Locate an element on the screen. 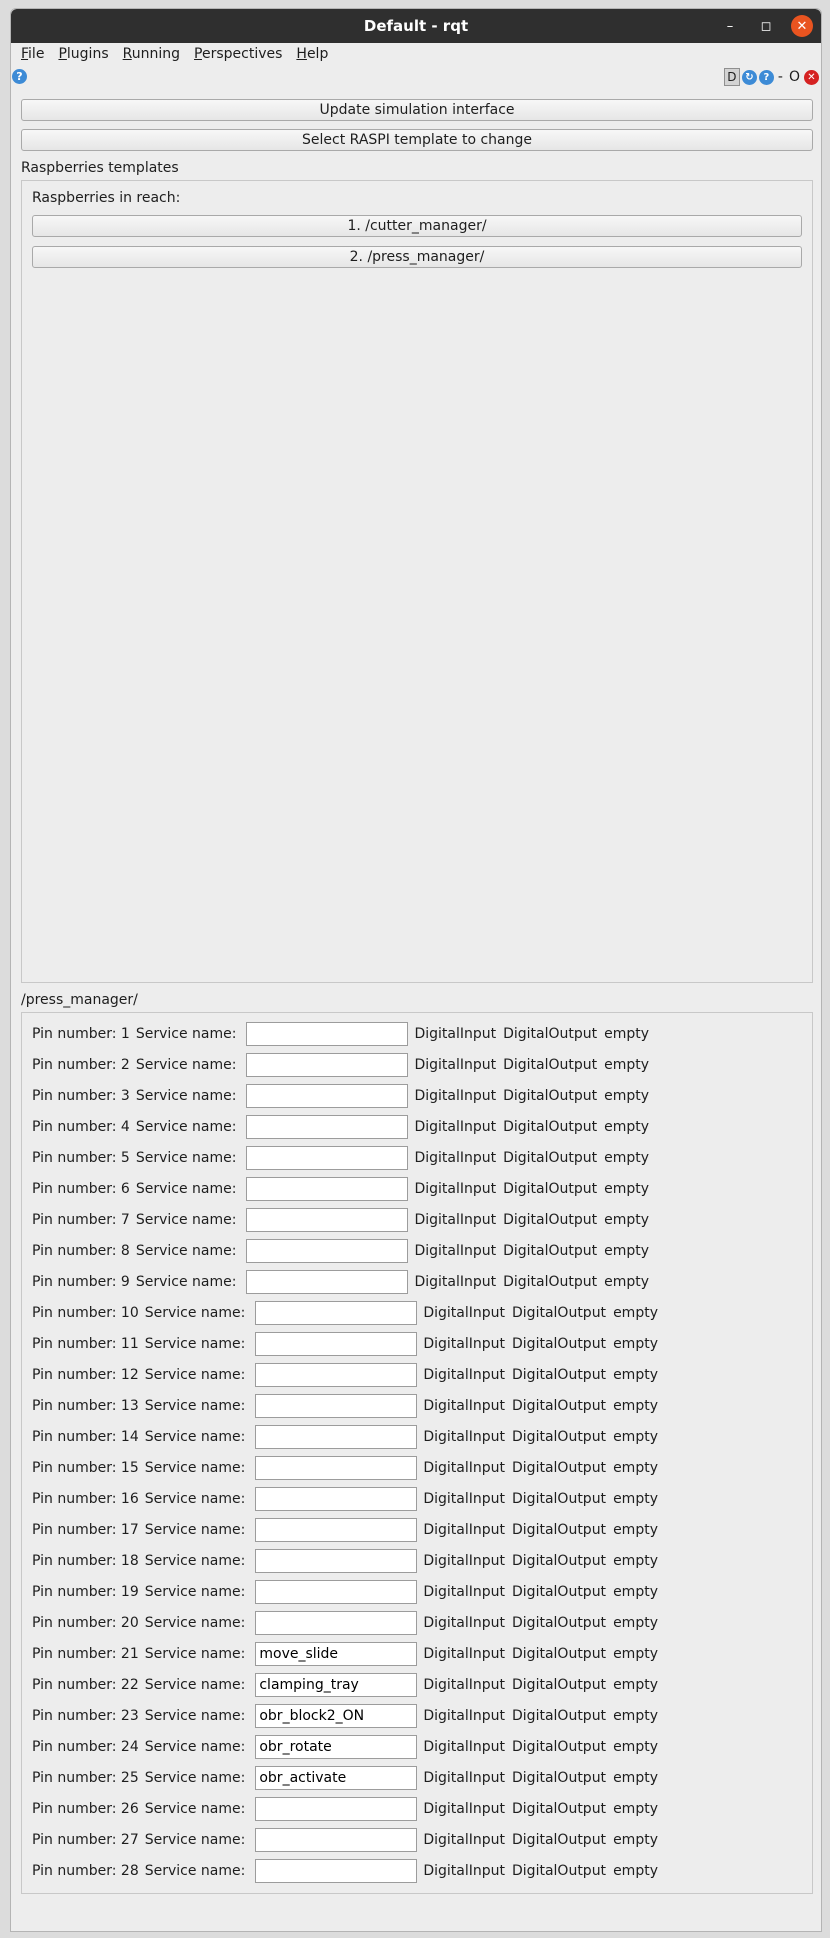  help-icon: ? is located at coordinates (19, 76).